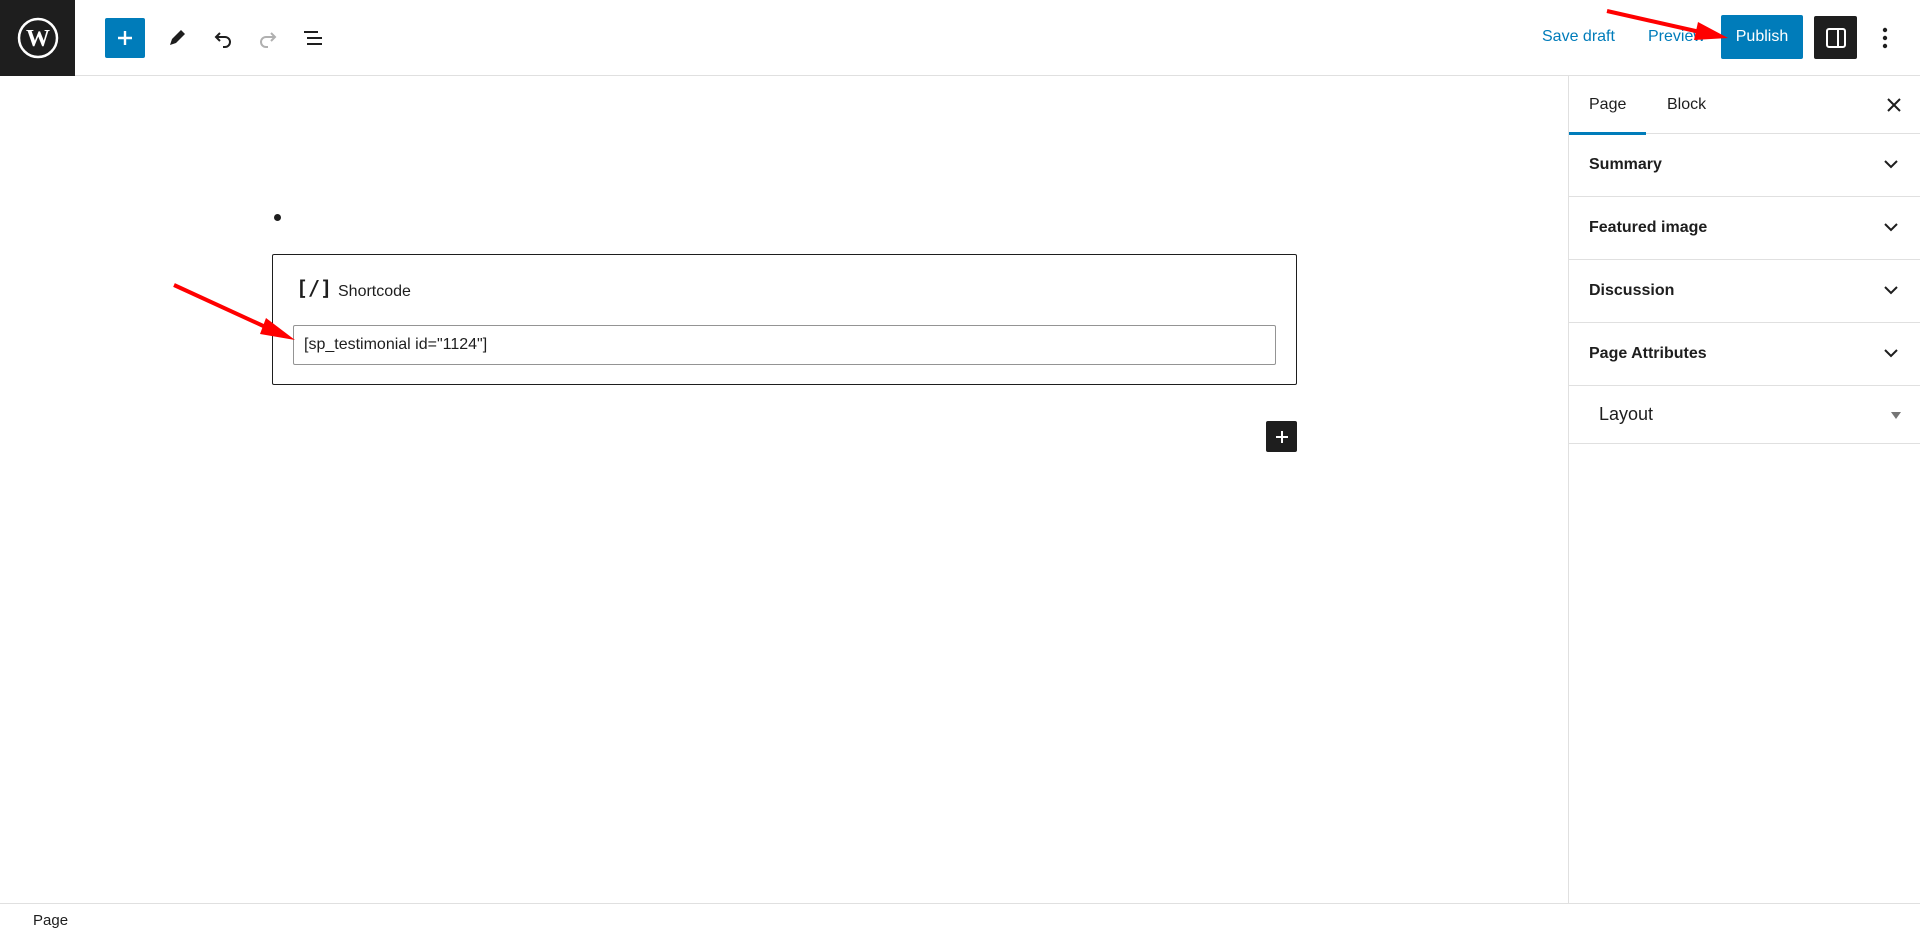 Image resolution: width=1920 pixels, height=934 pixels. What do you see at coordinates (1896, 415) in the screenshot?
I see `caret-down-icon` at bounding box center [1896, 415].